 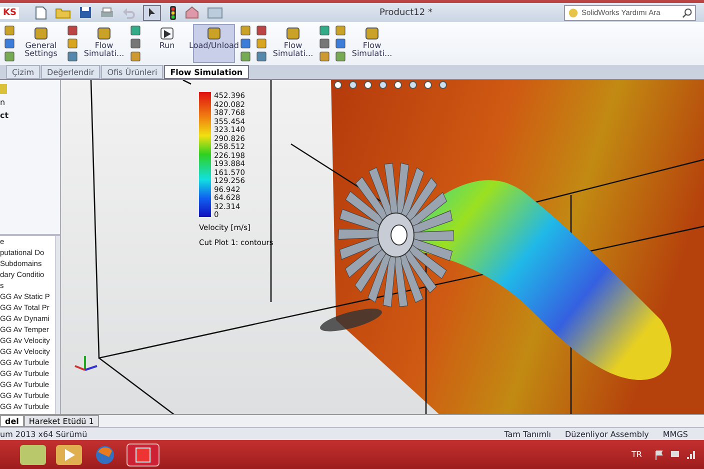 I want to click on flag-icon, so click(x=659, y=455).